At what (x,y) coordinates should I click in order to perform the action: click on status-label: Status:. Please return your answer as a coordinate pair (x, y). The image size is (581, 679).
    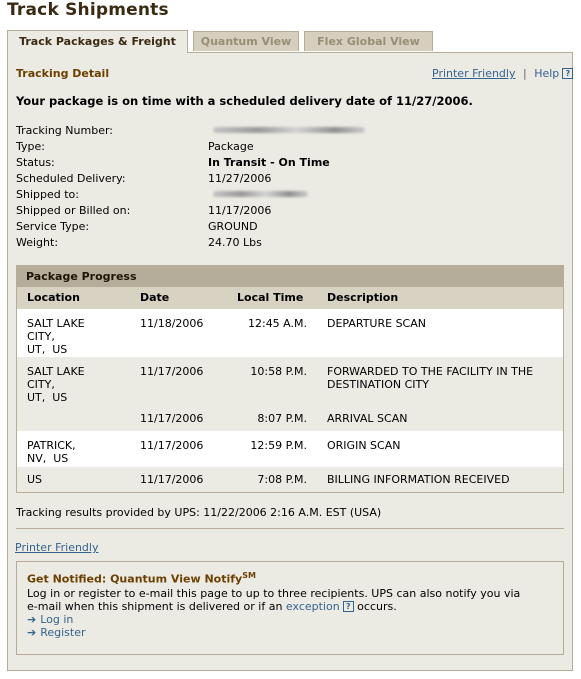
    Looking at the image, I should click on (35, 162).